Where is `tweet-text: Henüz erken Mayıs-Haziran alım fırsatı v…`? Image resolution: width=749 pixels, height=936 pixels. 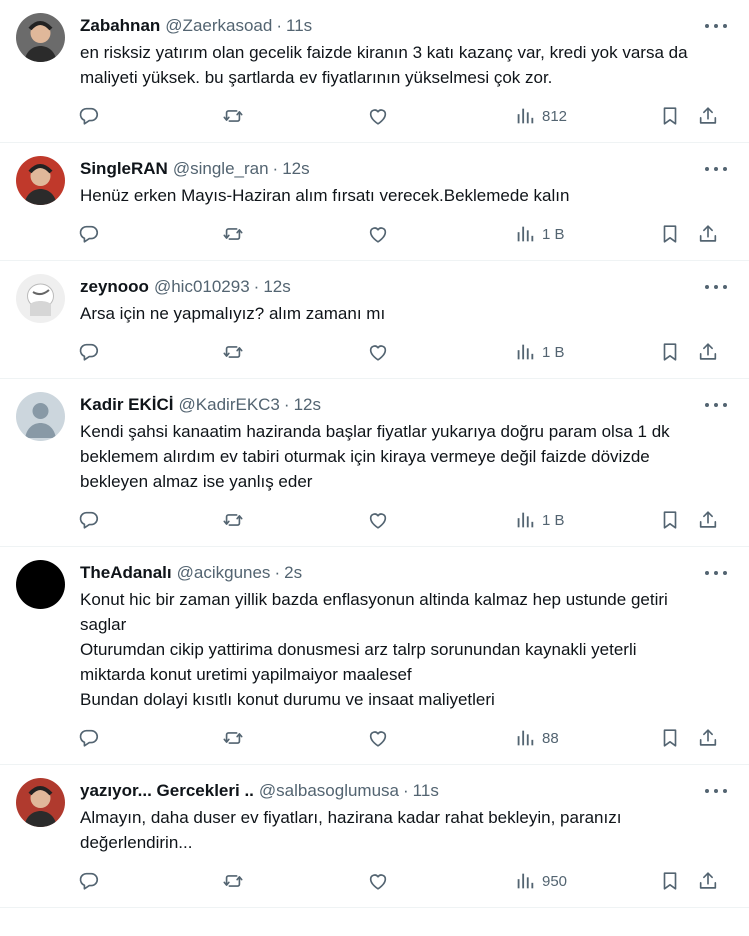
tweet-text: Henüz erken Mayıs-Haziran alım fırsatı v… is located at coordinates (388, 195).